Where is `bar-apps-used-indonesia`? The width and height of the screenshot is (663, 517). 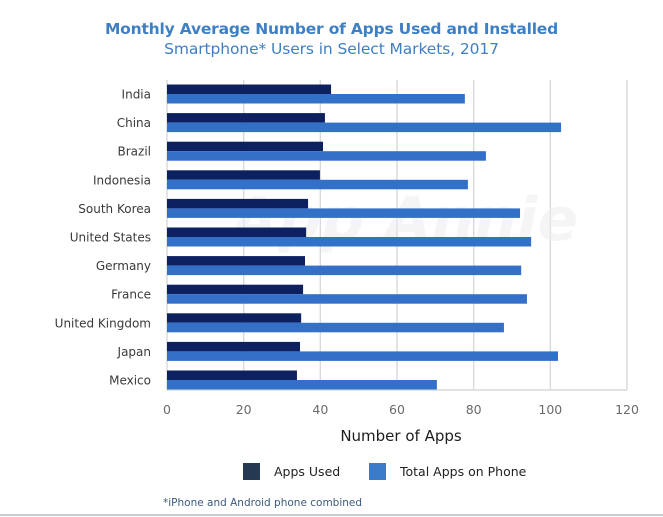
bar-apps-used-indonesia is located at coordinates (243, 175).